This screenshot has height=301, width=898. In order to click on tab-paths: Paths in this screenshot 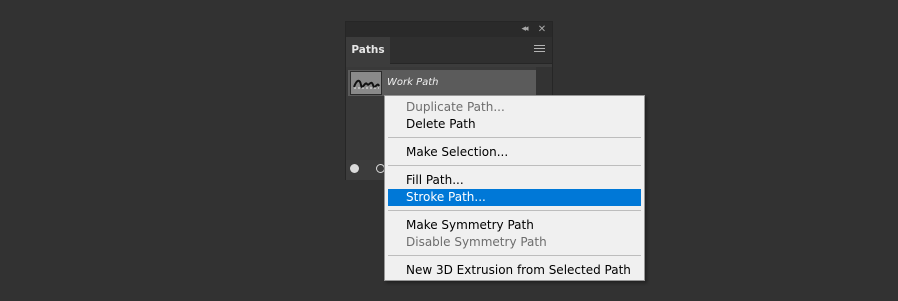, I will do `click(368, 50)`.